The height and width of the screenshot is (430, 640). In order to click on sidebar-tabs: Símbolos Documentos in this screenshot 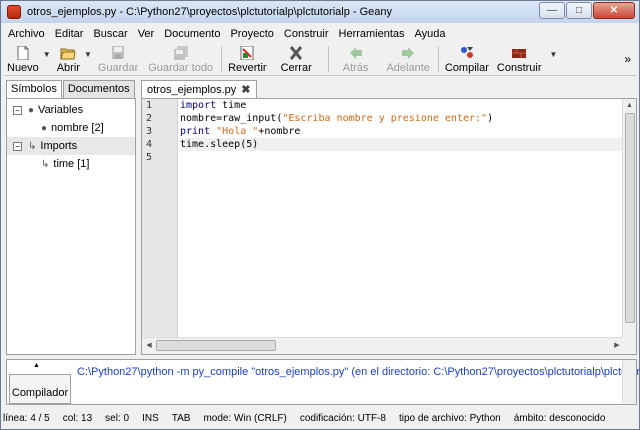, I will do `click(71, 89)`.